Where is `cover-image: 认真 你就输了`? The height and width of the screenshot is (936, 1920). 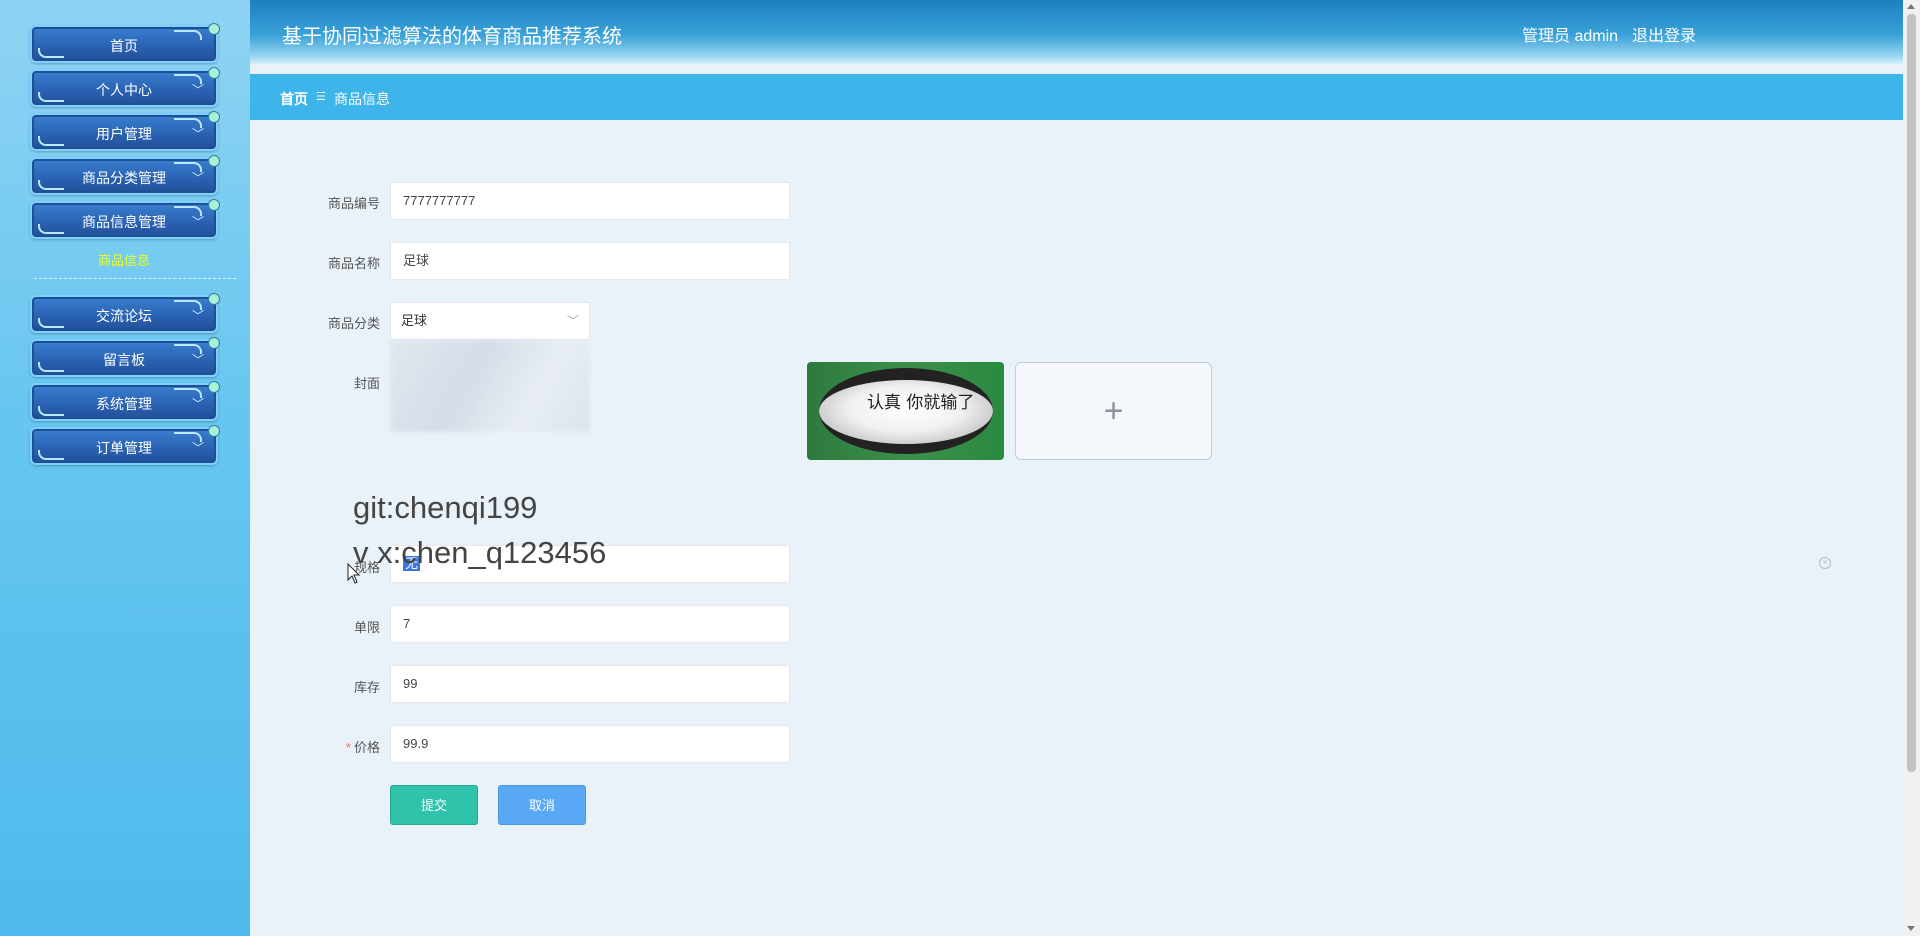
cover-image: 认真 你就输了 is located at coordinates (905, 411).